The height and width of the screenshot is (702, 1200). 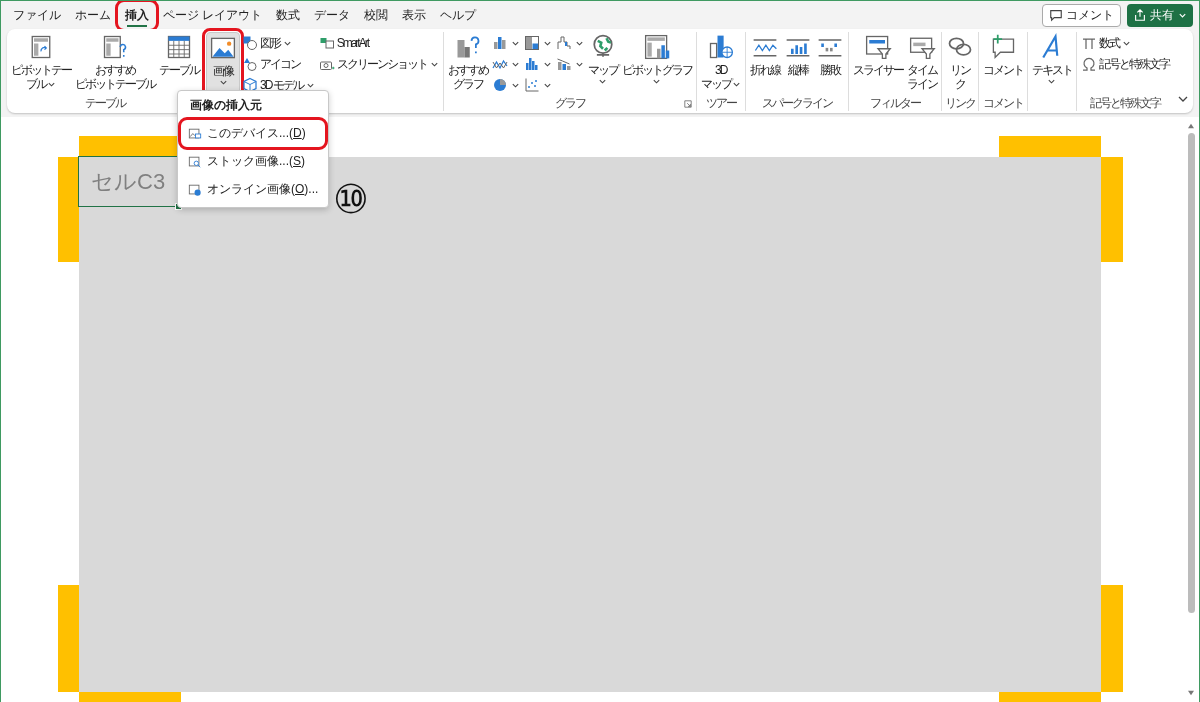 I want to click on ribbon-tab: 表示, so click(x=414, y=15).